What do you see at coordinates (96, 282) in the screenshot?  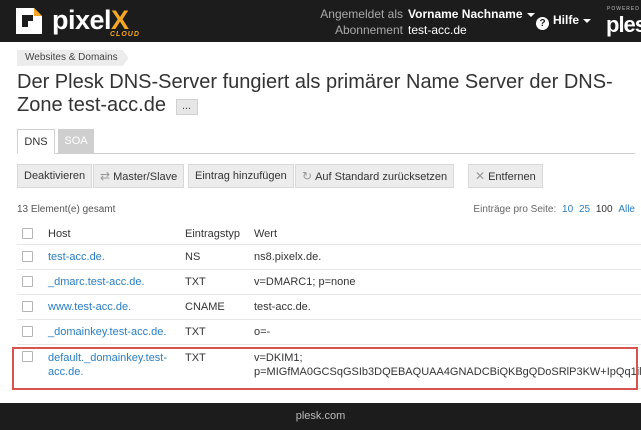 I see `host-link: _dmarc.test-acc.de.` at bounding box center [96, 282].